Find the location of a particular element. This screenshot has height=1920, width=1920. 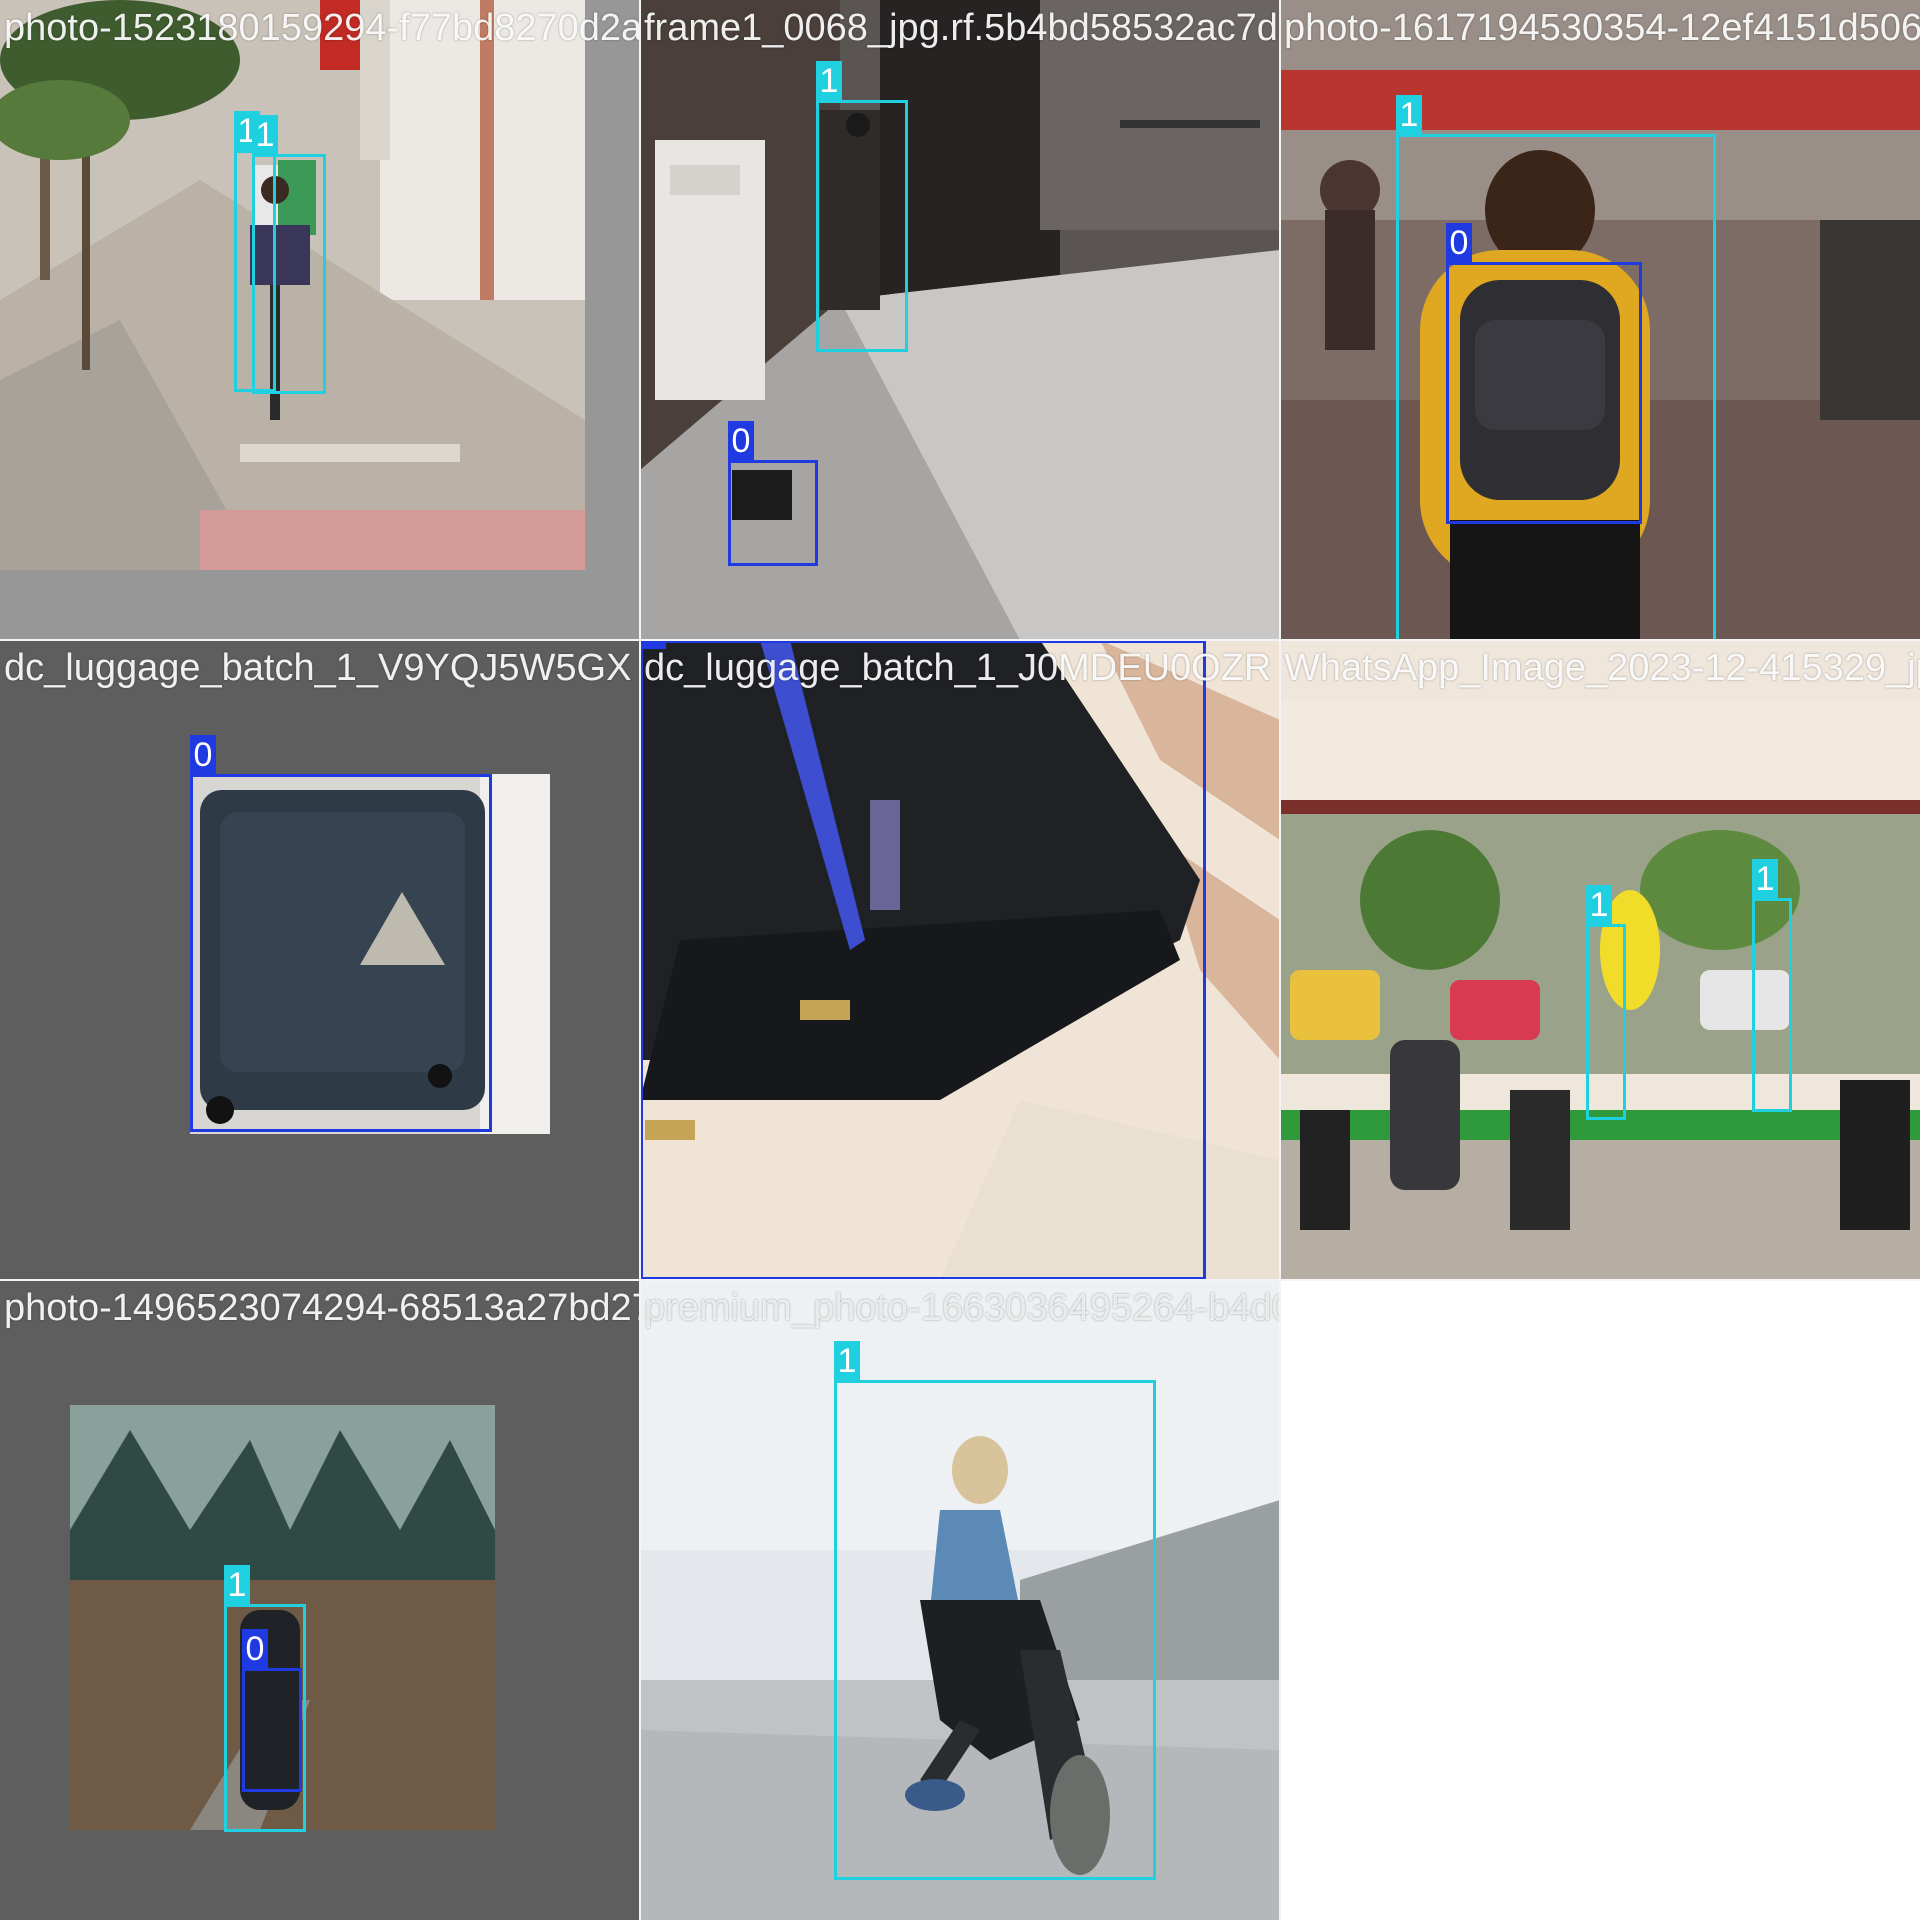

tile-forest-path: photo-1496523074294-68513a27bd27.jpg 1 0 is located at coordinates (320, 1600).